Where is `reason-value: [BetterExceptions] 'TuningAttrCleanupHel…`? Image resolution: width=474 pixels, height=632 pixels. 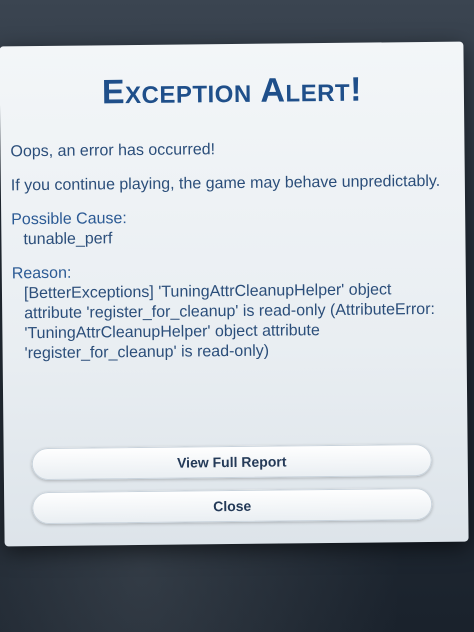 reason-value: [BetterExceptions] 'TuningAttrCleanupHel… is located at coordinates (229, 322).